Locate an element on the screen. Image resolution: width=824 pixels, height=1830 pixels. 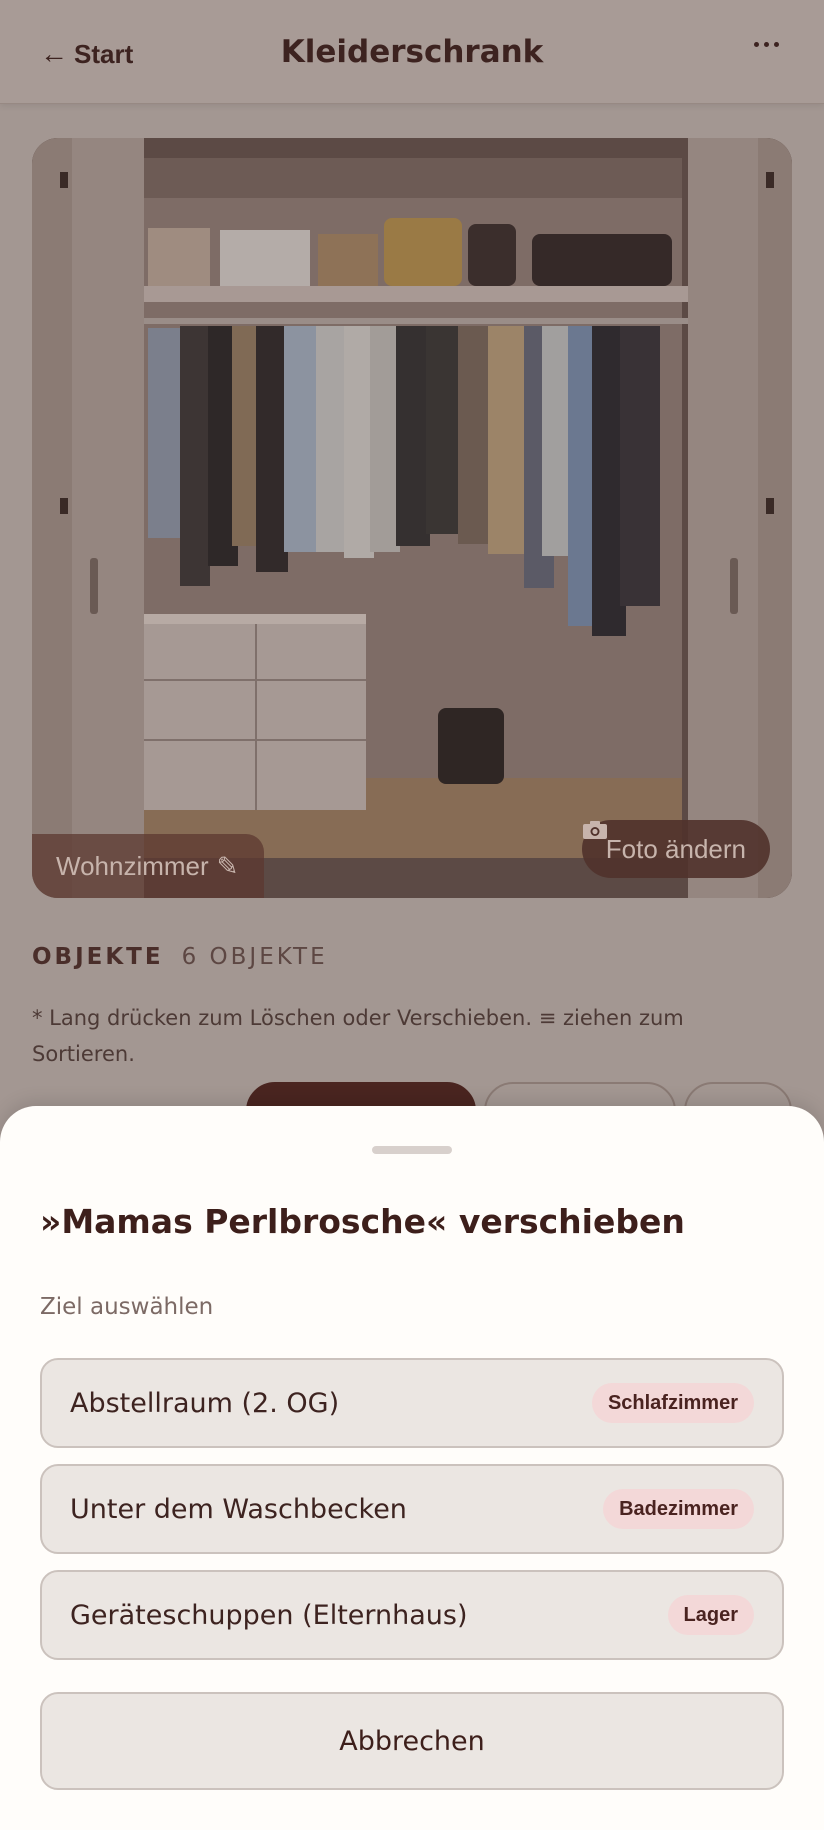
camera-icon is located at coordinates (594, 830).